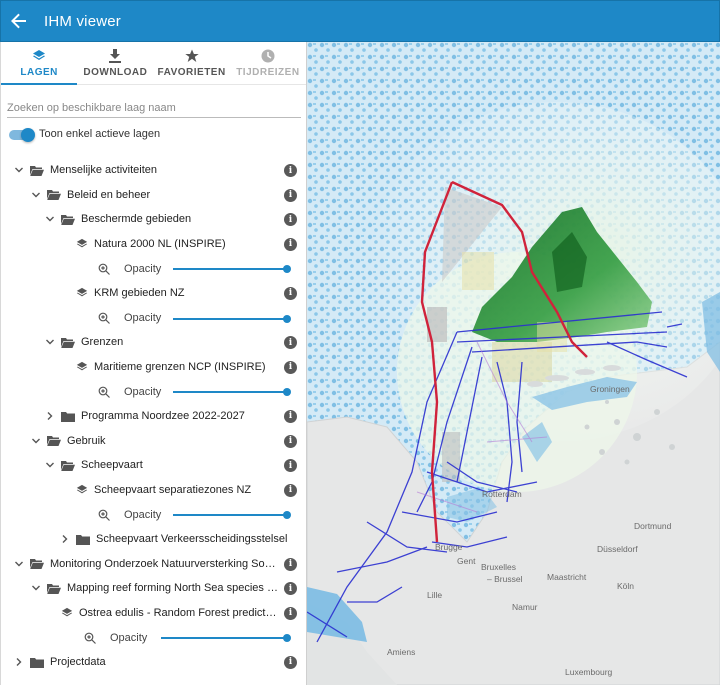 This screenshot has width=720, height=685. Describe the element at coordinates (153, 219) in the screenshot. I see `tree-folder-beschermde-gebieden: Beschermde gebieden i` at that location.